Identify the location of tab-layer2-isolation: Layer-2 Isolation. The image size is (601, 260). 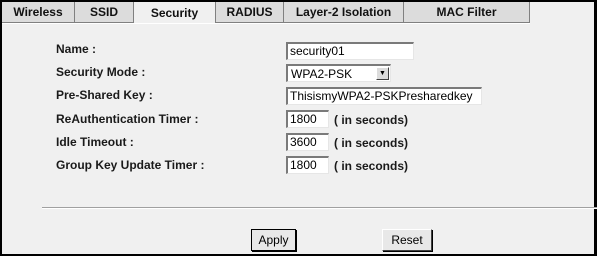
(344, 12).